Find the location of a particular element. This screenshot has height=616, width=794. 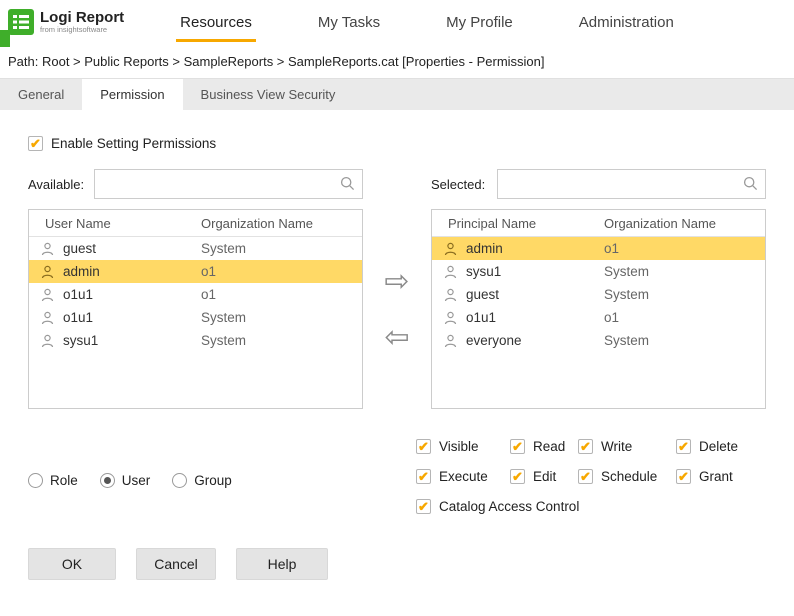

radio-group: Group is located at coordinates (202, 480).